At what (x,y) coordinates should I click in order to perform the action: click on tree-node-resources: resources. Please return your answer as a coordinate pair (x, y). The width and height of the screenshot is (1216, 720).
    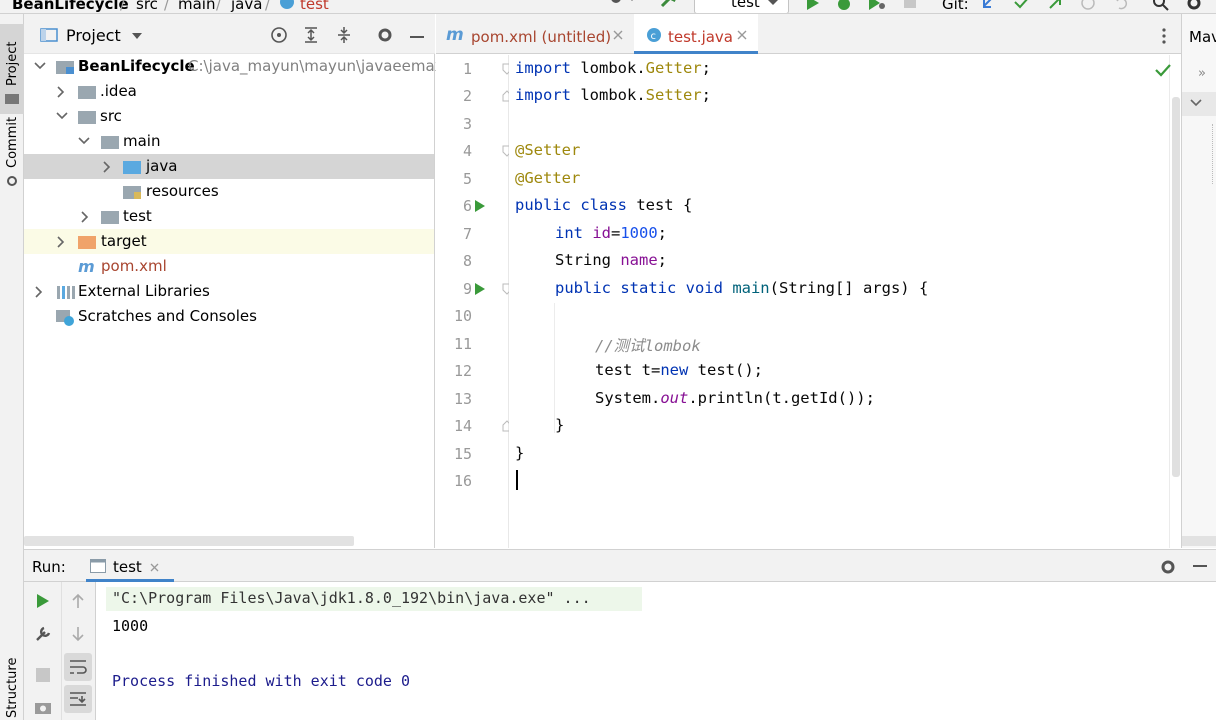
    Looking at the image, I should click on (229, 191).